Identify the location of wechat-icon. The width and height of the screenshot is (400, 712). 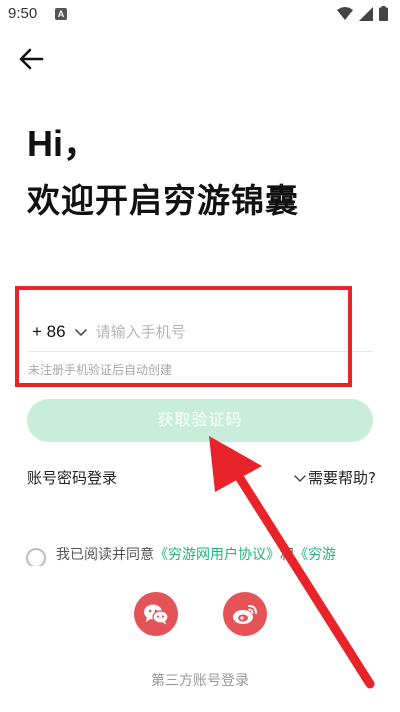
(156, 614).